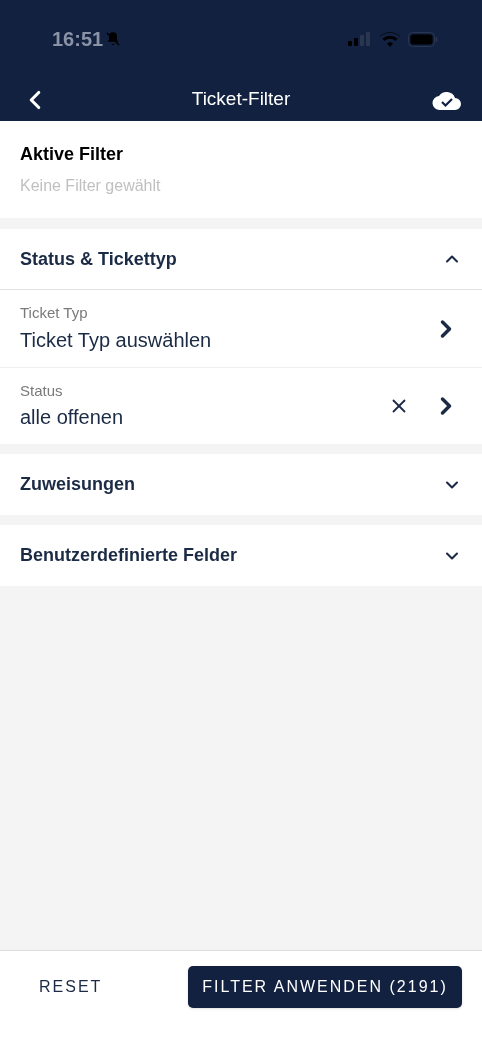 Image resolution: width=482 pixels, height=1048 pixels. I want to click on apply-filter-button: FILTER ANWENDEN (2191), so click(325, 987).